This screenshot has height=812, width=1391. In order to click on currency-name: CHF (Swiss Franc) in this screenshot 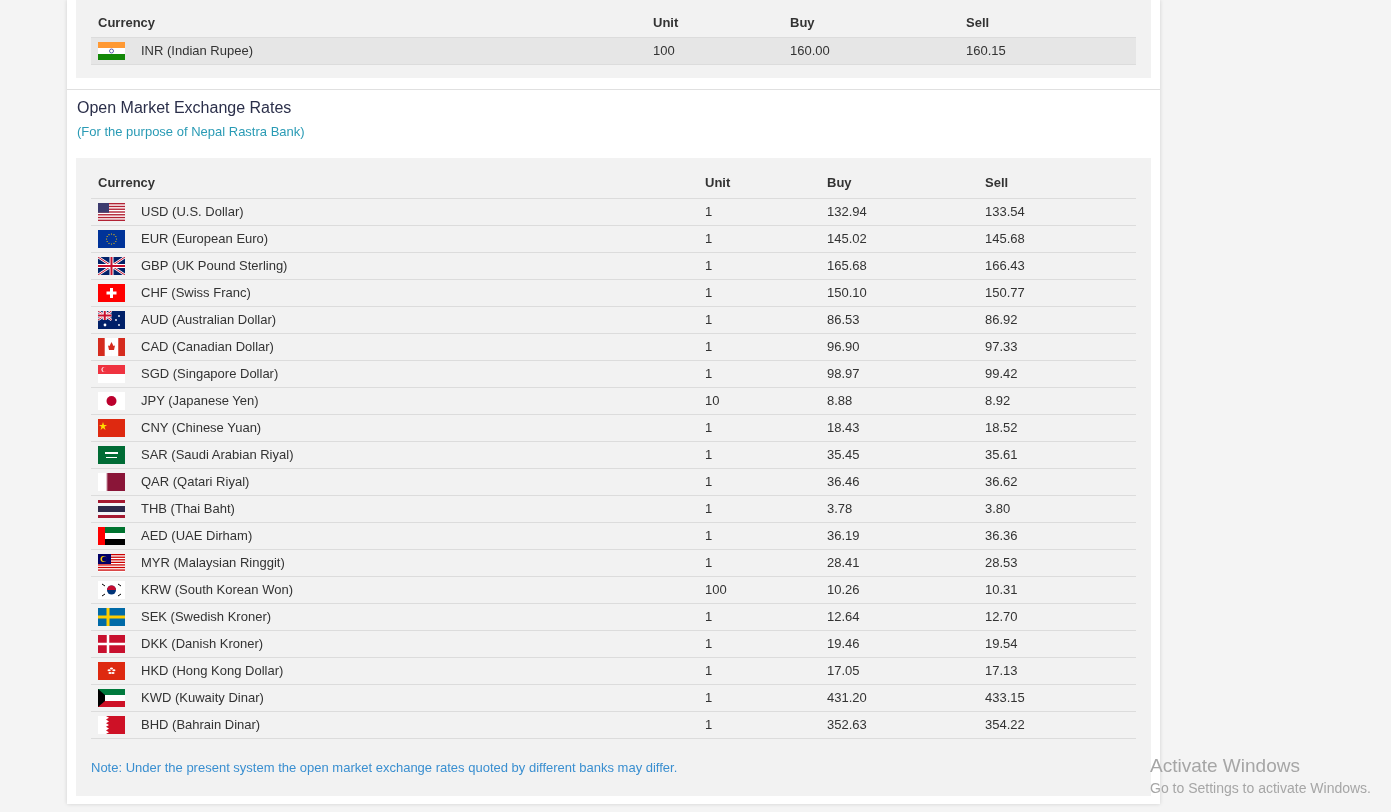, I will do `click(196, 292)`.